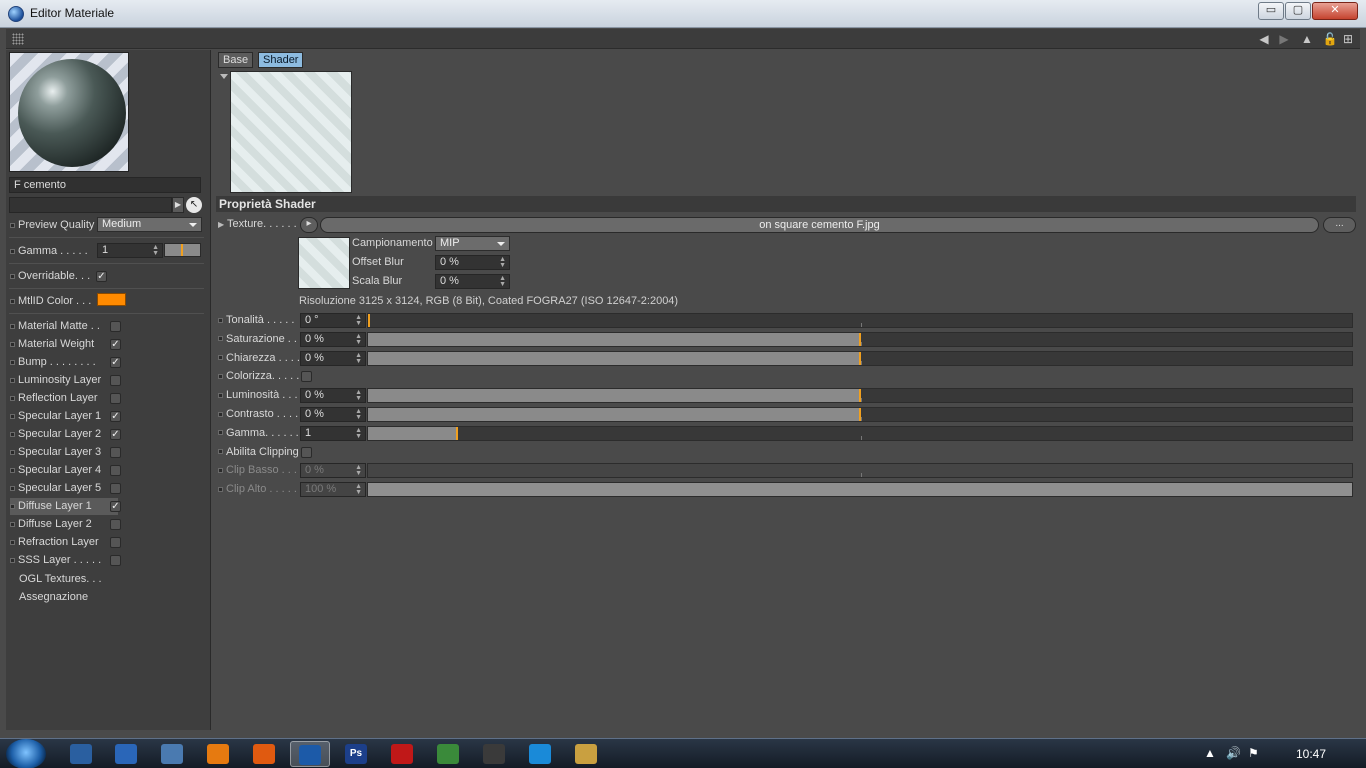  Describe the element at coordinates (65, 434) in the screenshot. I see `layer-row: Specular Layer 2 ✓` at that location.